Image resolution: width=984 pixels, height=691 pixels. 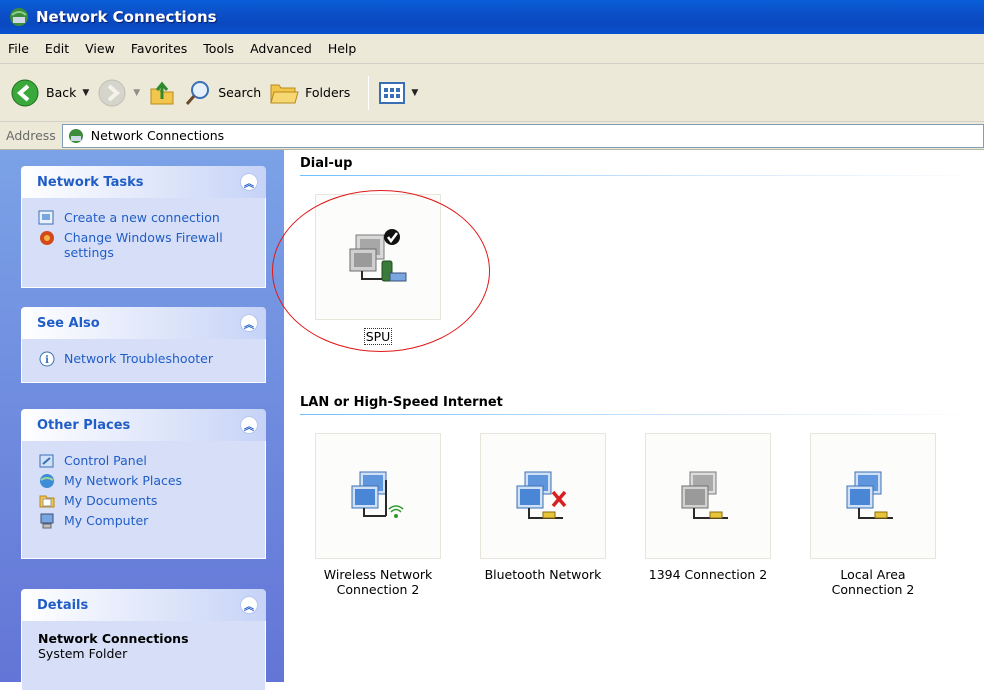 What do you see at coordinates (25, 92) in the screenshot?
I see `back-arrow-icon` at bounding box center [25, 92].